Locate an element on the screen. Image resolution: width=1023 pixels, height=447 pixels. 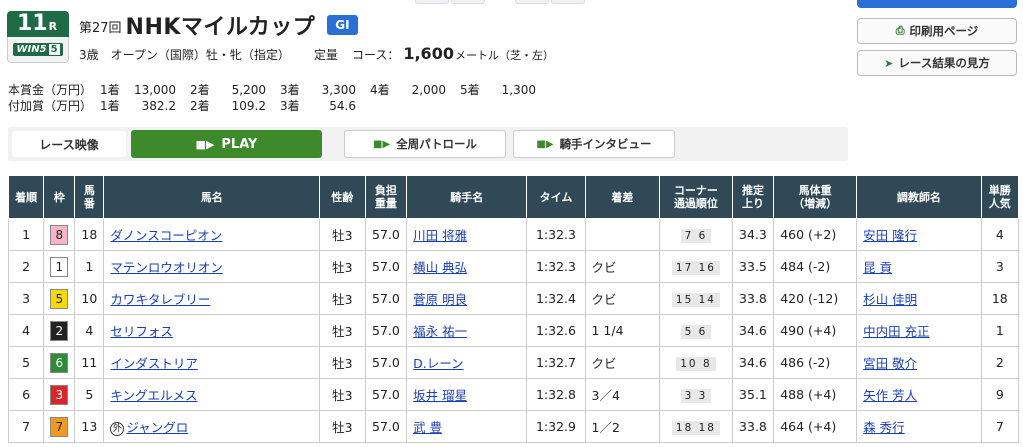
gate-number: 2 is located at coordinates (59, 330).